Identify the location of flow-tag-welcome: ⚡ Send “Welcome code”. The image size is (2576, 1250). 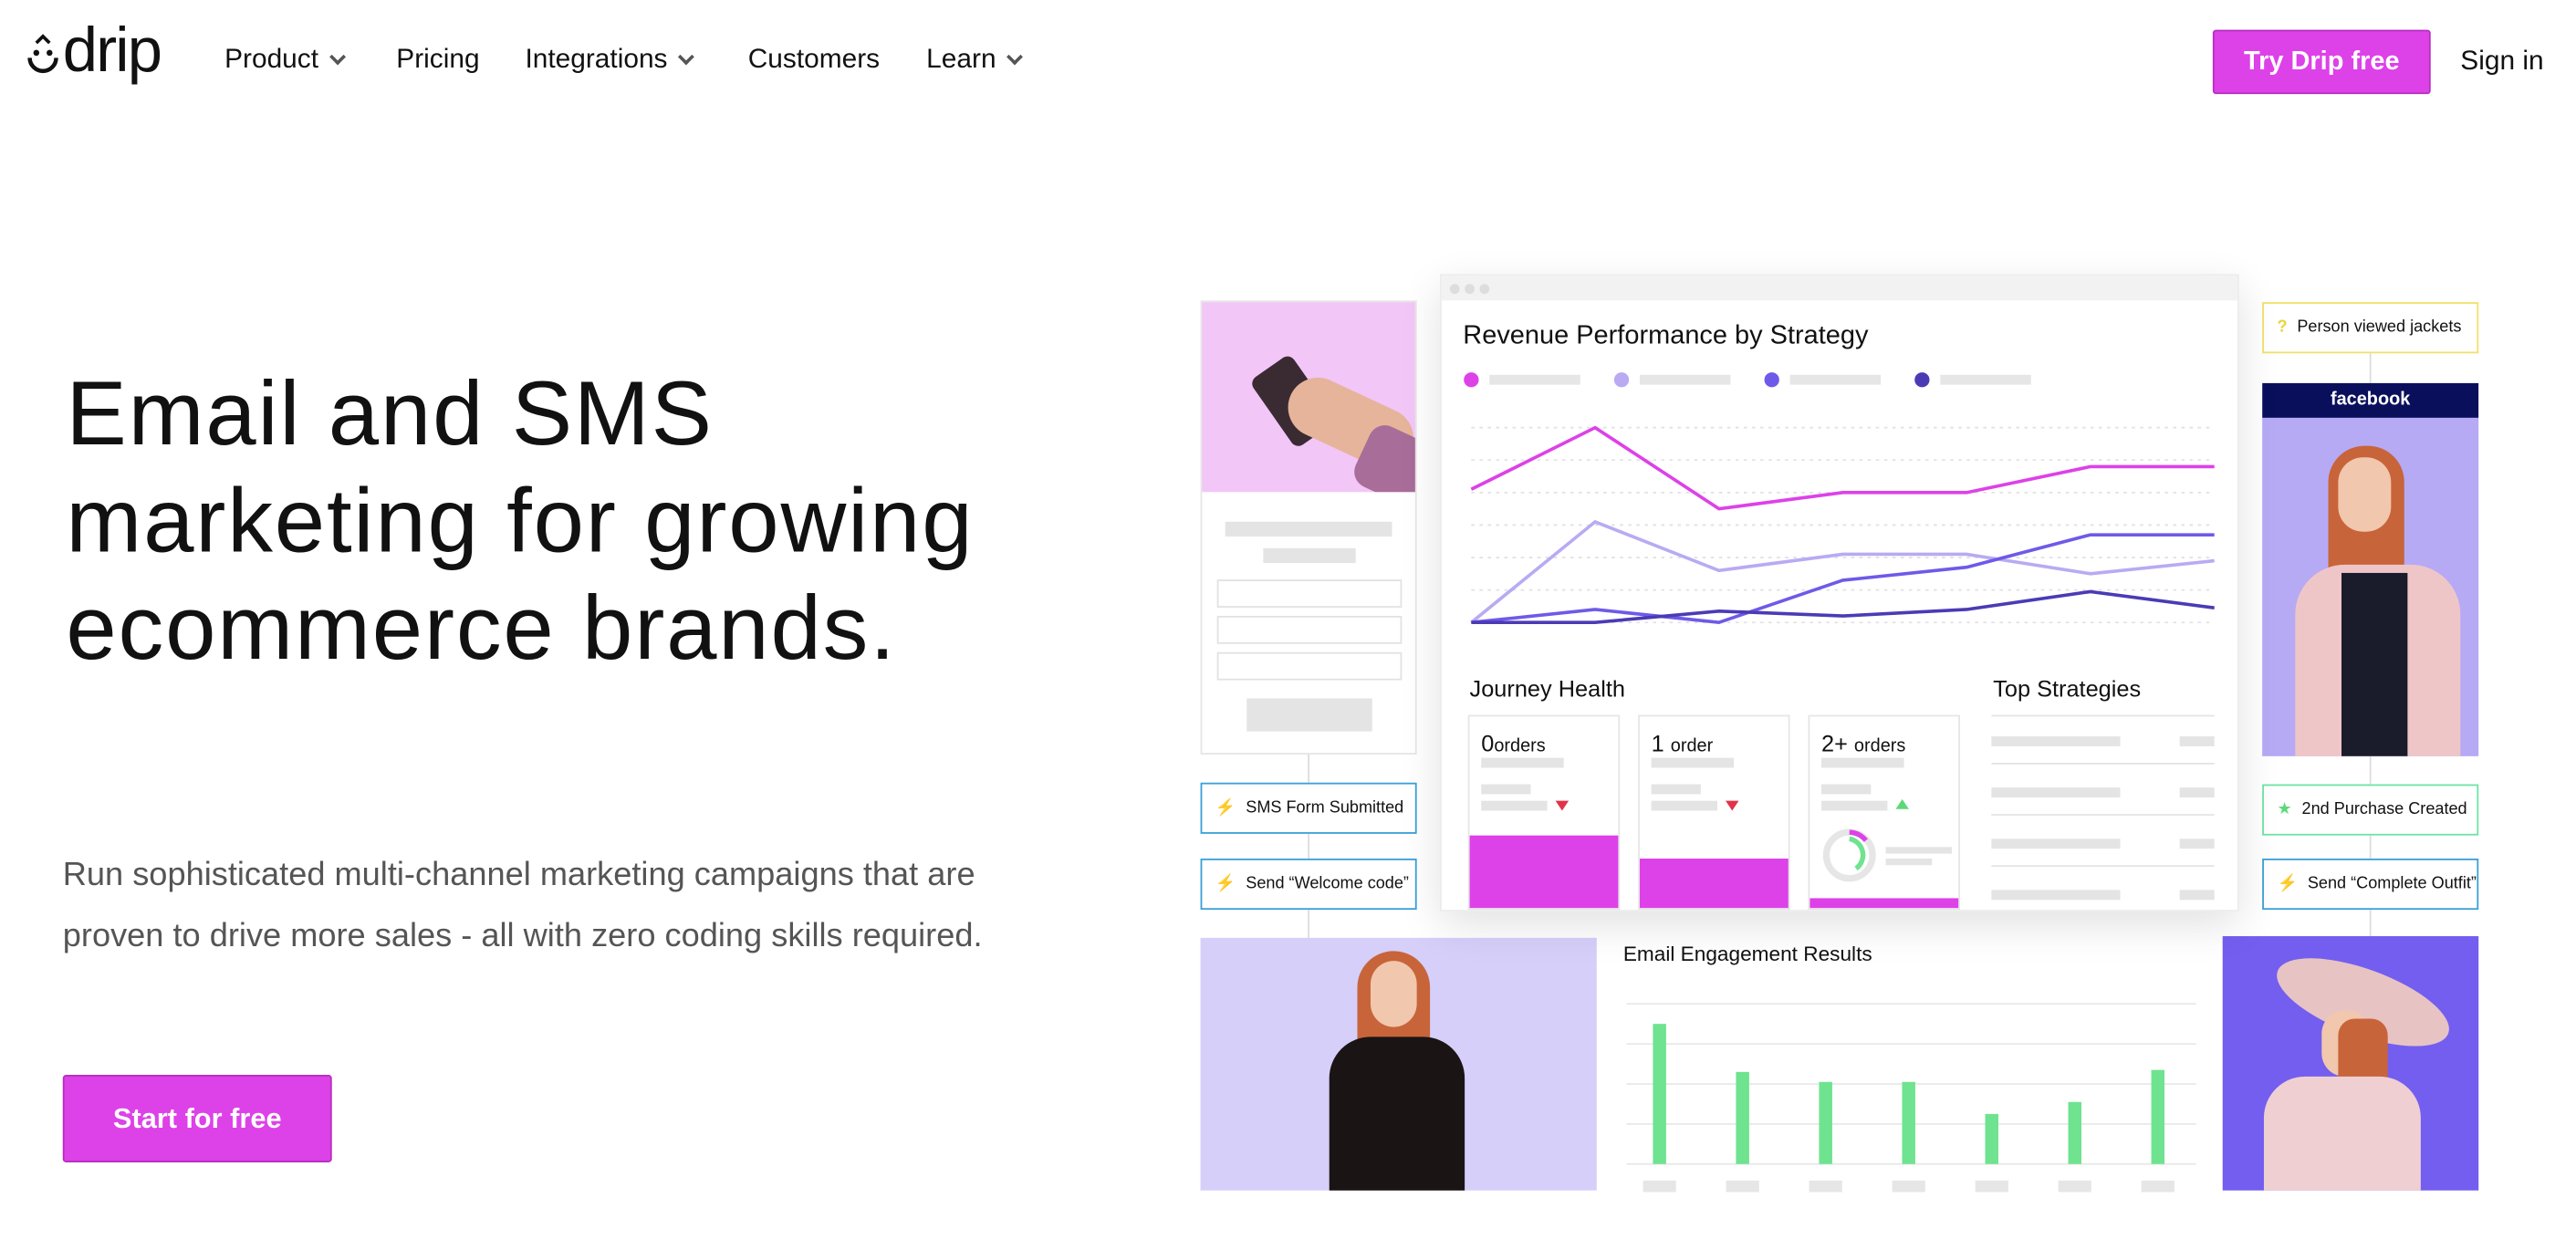
(1308, 884).